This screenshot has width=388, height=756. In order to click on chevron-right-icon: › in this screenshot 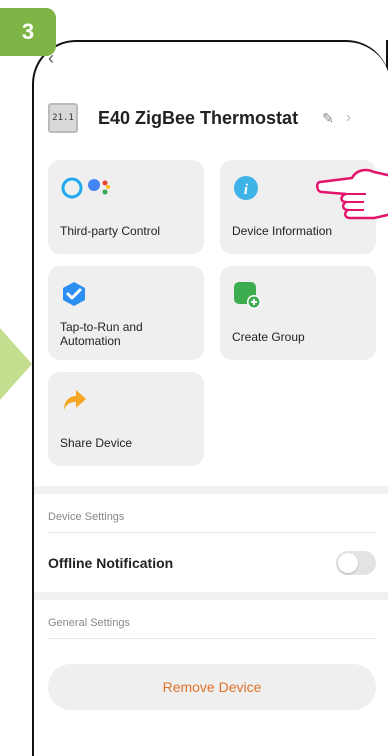, I will do `click(348, 118)`.